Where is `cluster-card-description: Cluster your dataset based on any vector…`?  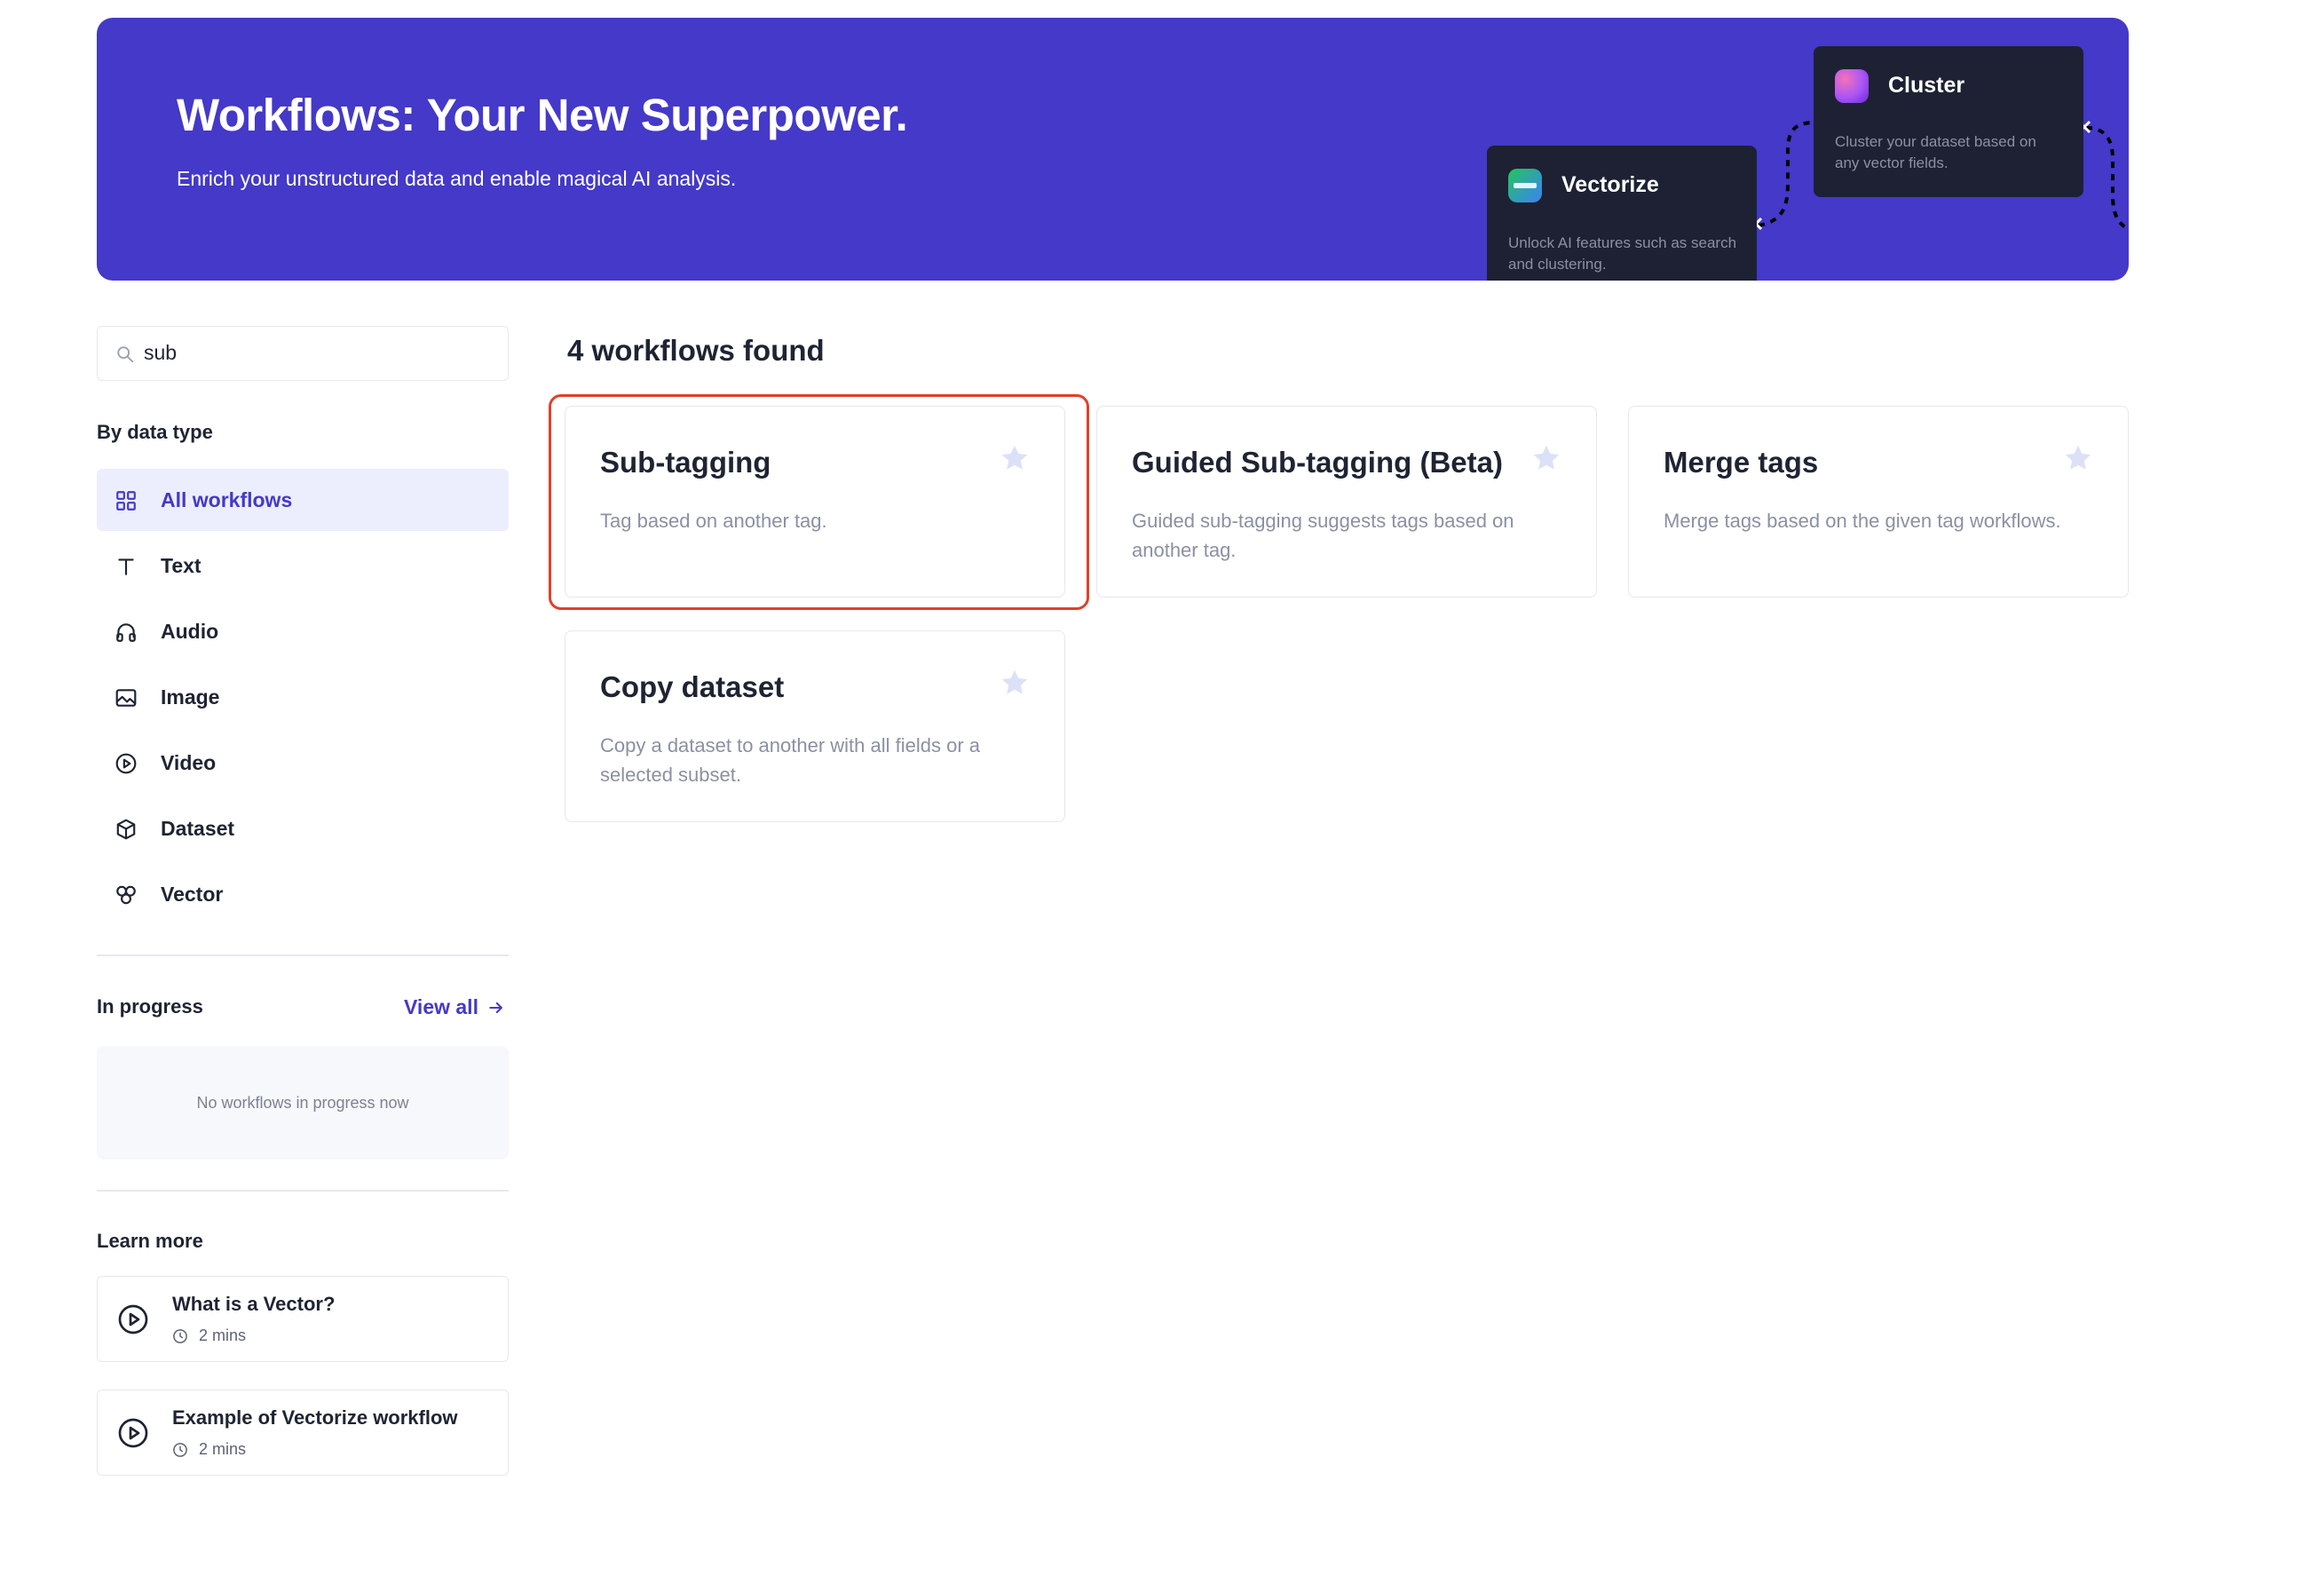 cluster-card-description: Cluster your dataset based on any vector… is located at coordinates (1935, 152).